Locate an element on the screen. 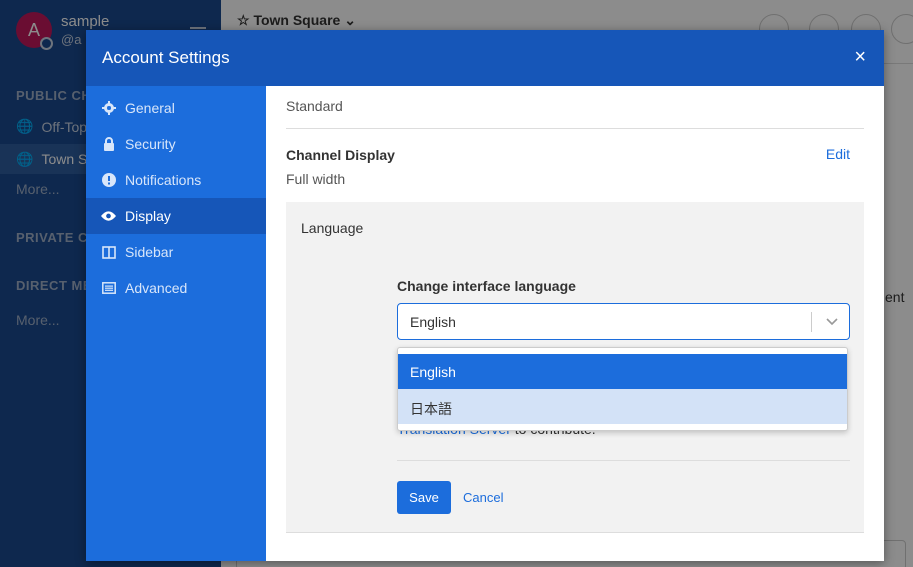 The image size is (913, 567). tab-label: Display is located at coordinates (148, 216).